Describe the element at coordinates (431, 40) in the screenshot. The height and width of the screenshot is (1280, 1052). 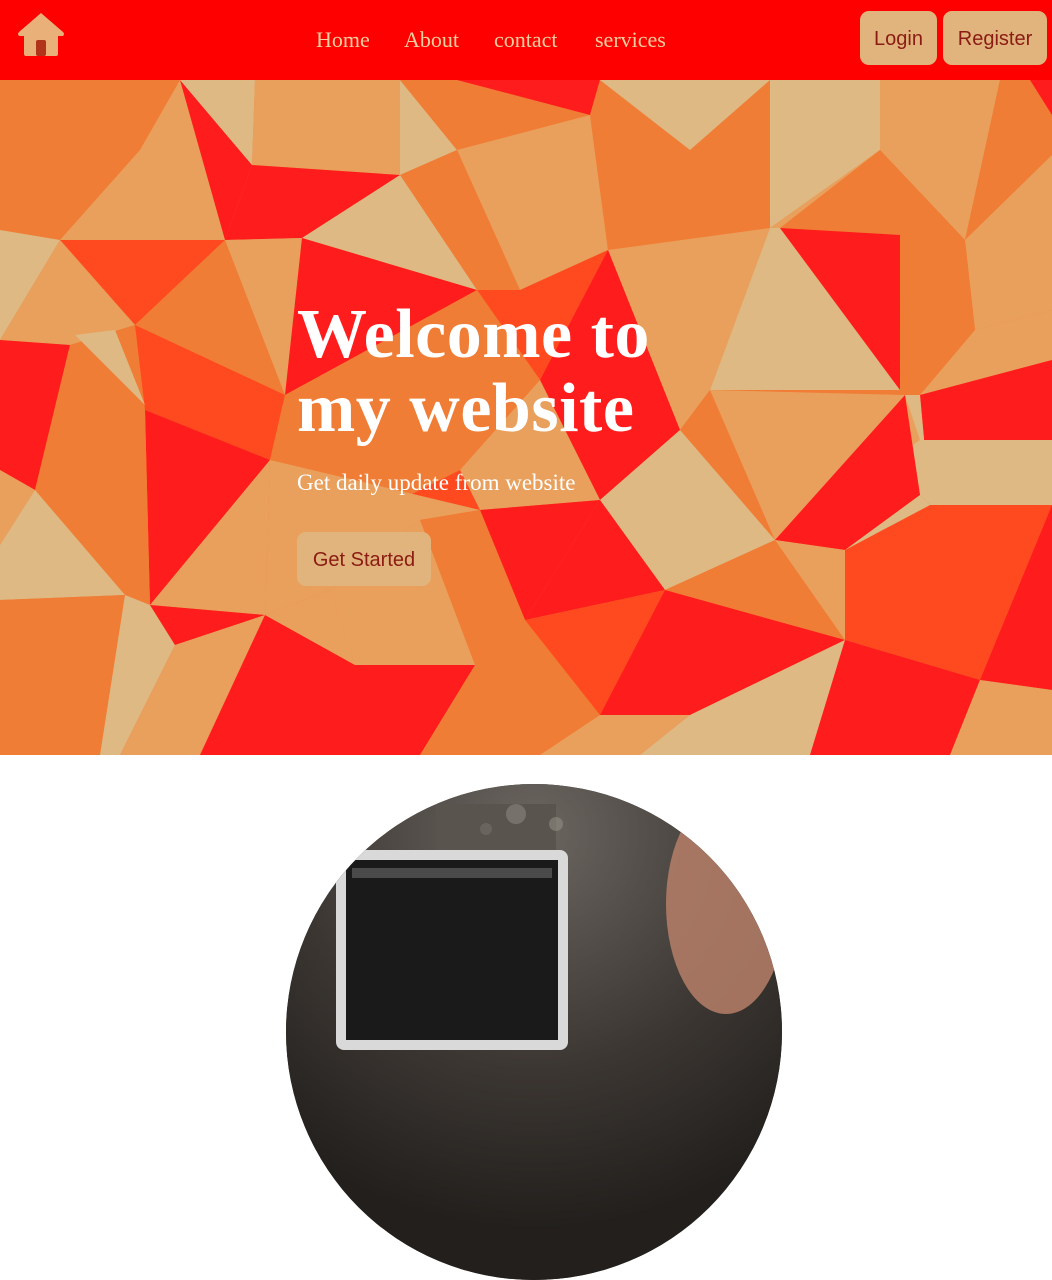
I see `nav-link-about: About` at that location.